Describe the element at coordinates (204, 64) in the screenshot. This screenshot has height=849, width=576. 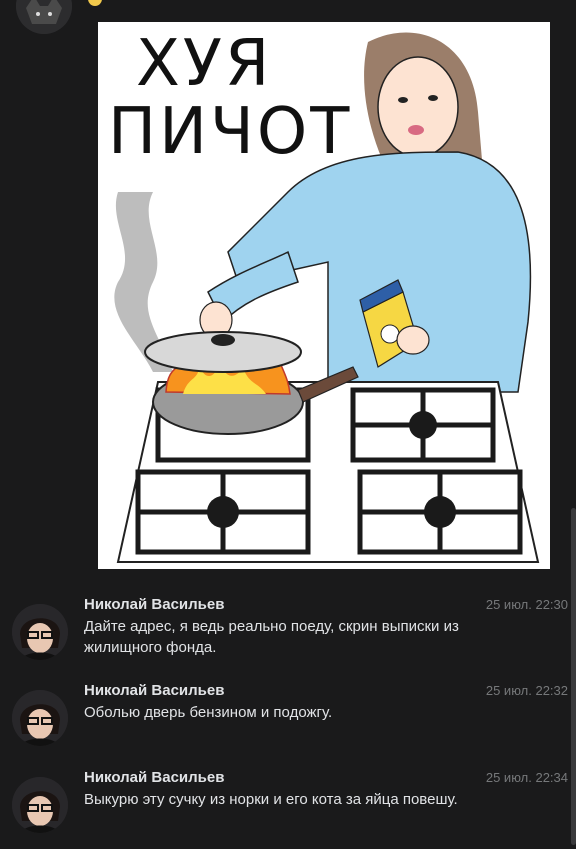
I see `meme-caption-line-1: ХУЯ` at that location.